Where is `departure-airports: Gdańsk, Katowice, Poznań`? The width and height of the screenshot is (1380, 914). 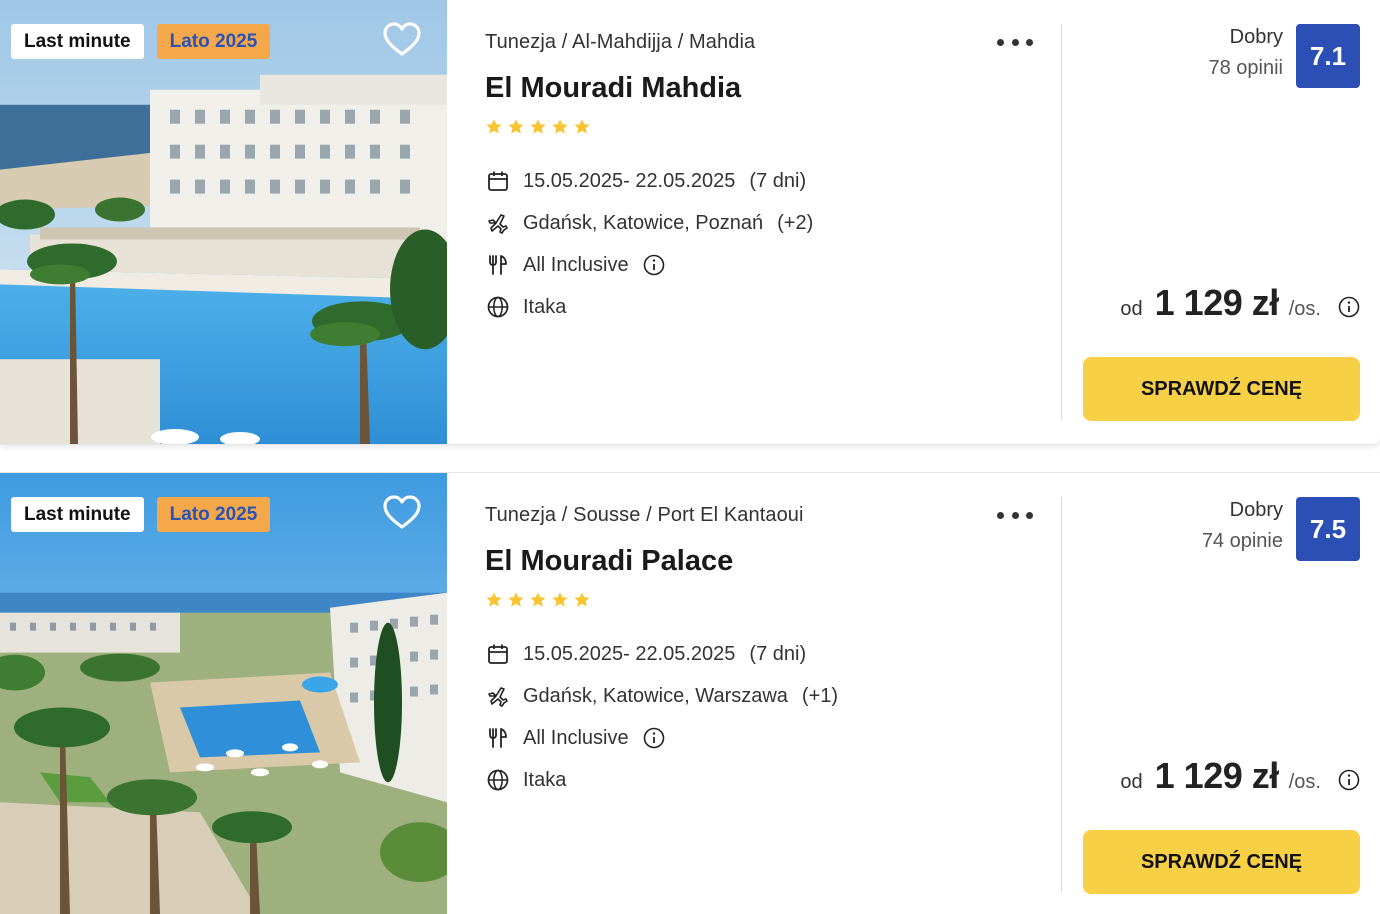
departure-airports: Gdańsk, Katowice, Poznań is located at coordinates (643, 222).